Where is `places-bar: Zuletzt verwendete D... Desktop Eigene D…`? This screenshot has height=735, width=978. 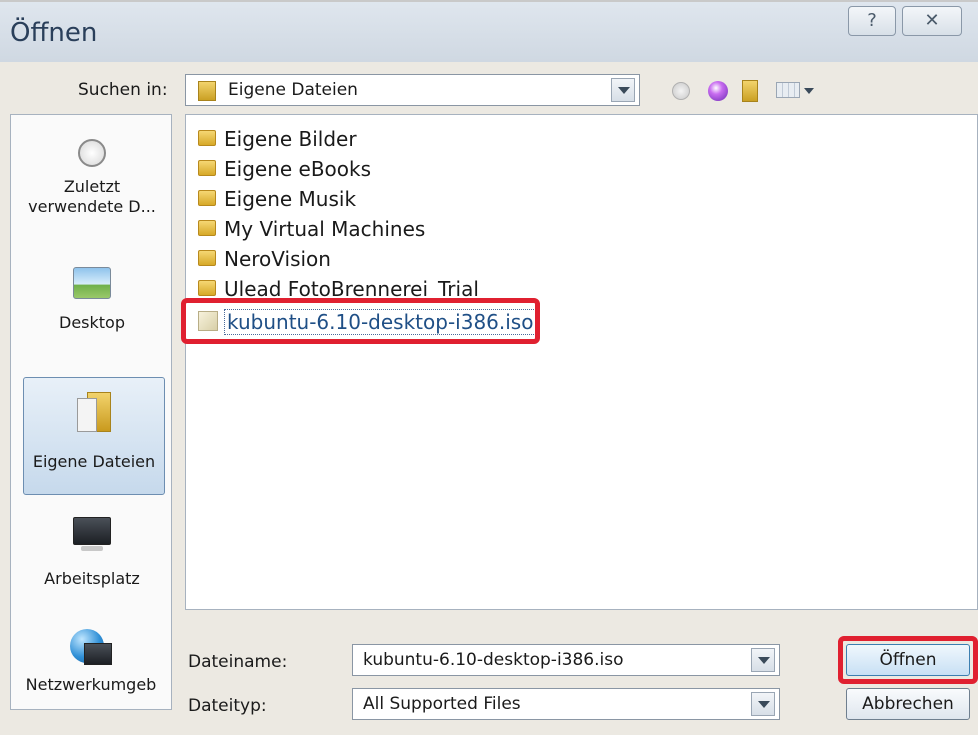 places-bar: Zuletzt verwendete D... Desktop Eigene D… is located at coordinates (91, 412).